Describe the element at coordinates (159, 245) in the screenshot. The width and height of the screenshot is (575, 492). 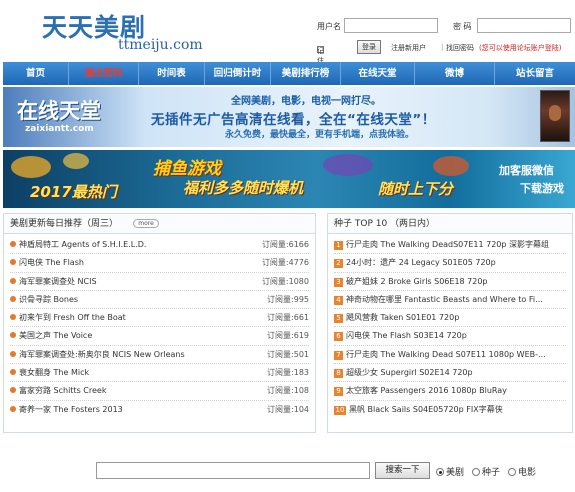
I see `list-item: 神盾局特工 Agents of S.H.I.E.L.D. 订阅量:6166` at that location.